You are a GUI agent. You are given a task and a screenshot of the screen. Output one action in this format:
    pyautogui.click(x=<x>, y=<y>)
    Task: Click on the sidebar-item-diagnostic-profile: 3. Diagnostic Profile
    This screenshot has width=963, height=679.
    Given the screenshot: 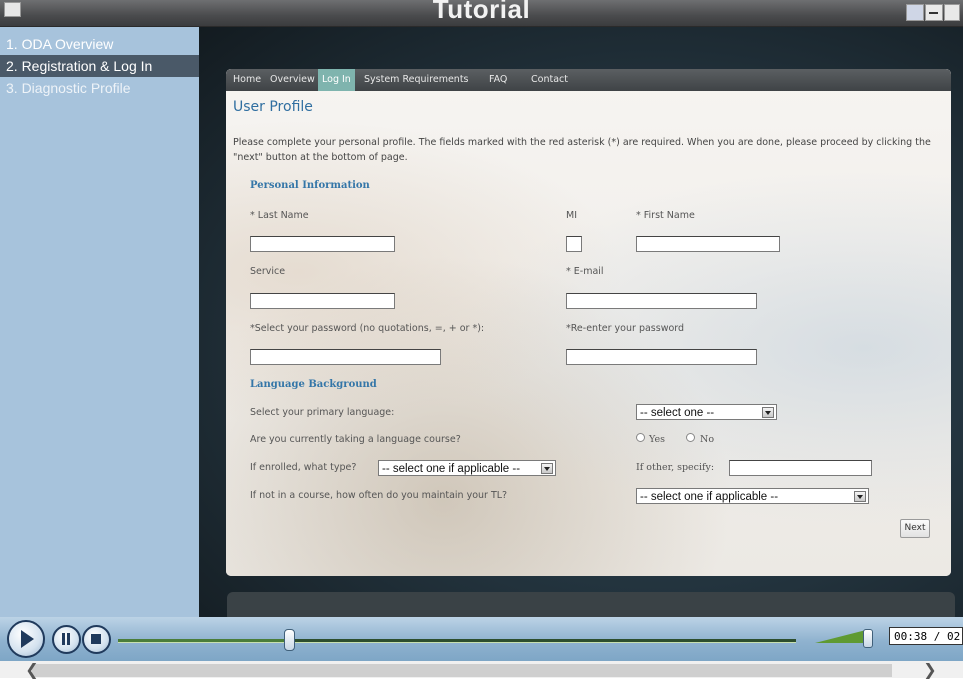 What is the action you would take?
    pyautogui.click(x=99, y=88)
    